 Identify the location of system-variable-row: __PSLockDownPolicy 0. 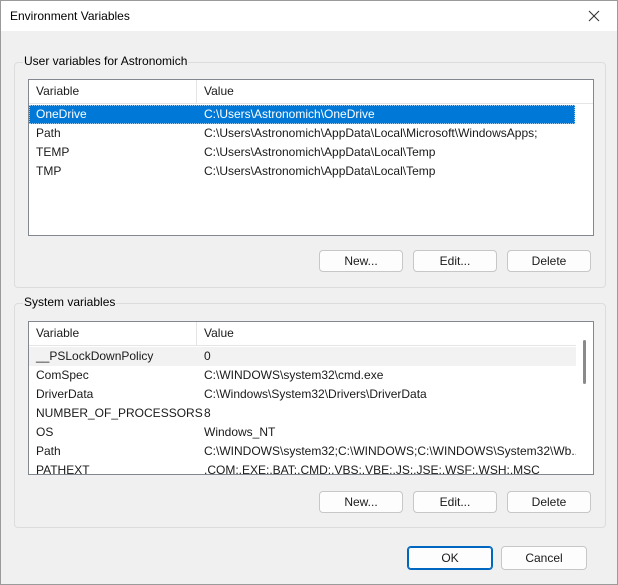
(302, 356).